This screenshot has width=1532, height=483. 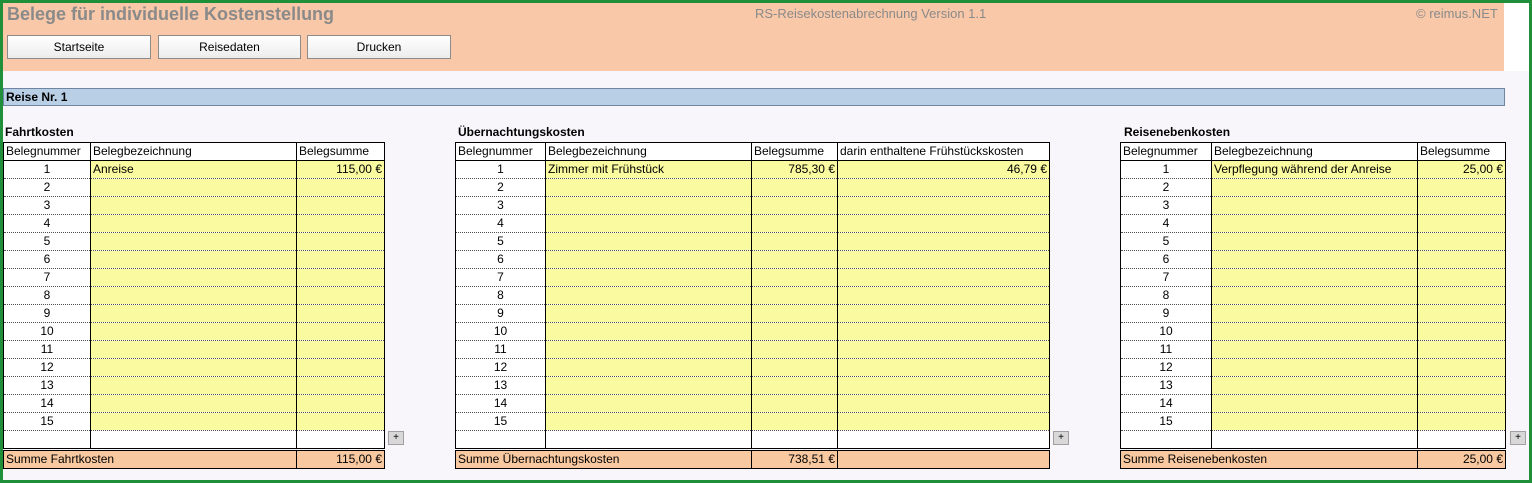 I want to click on reisedaten-button: Reisedaten, so click(x=229, y=47).